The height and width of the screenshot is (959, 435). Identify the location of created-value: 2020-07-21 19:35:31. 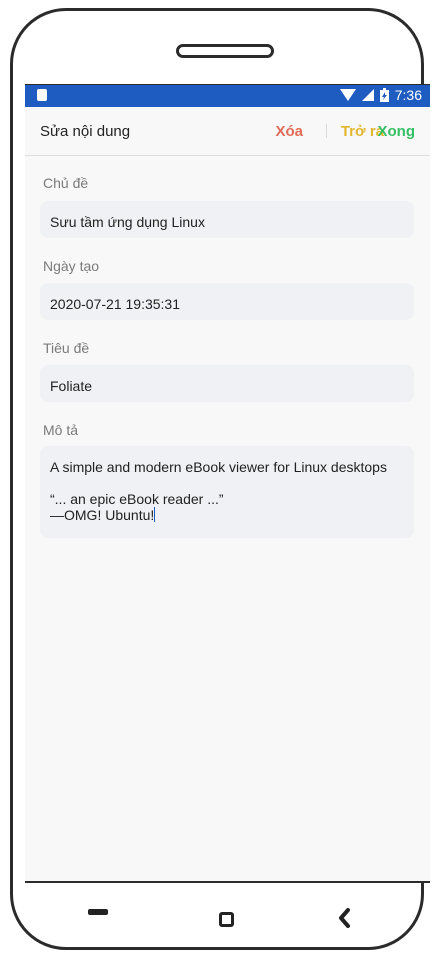
(115, 304).